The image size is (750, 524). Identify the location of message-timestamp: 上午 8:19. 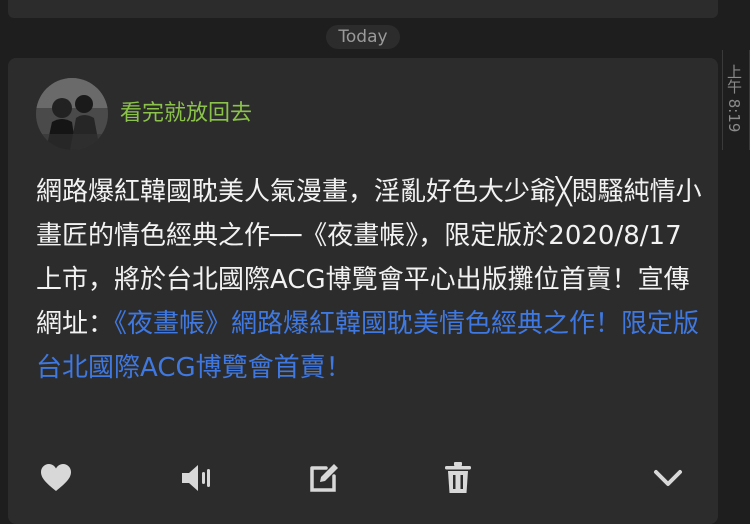
(734, 98).